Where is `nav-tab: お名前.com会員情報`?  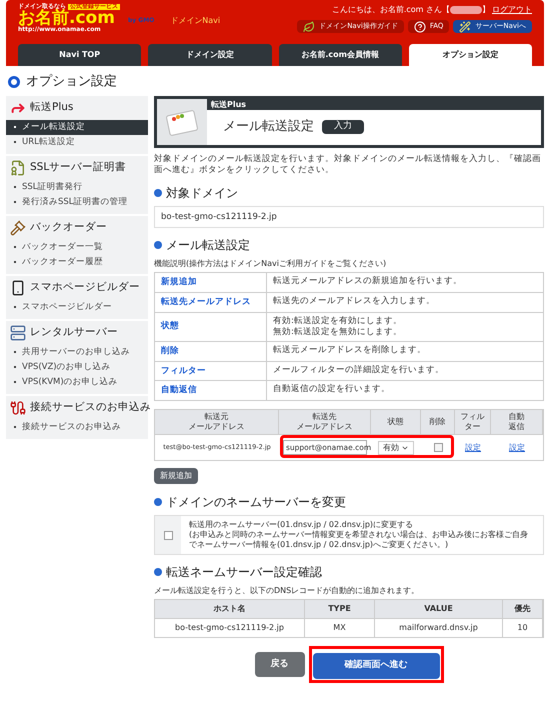
nav-tab: お名前.com会員情報 is located at coordinates (340, 55).